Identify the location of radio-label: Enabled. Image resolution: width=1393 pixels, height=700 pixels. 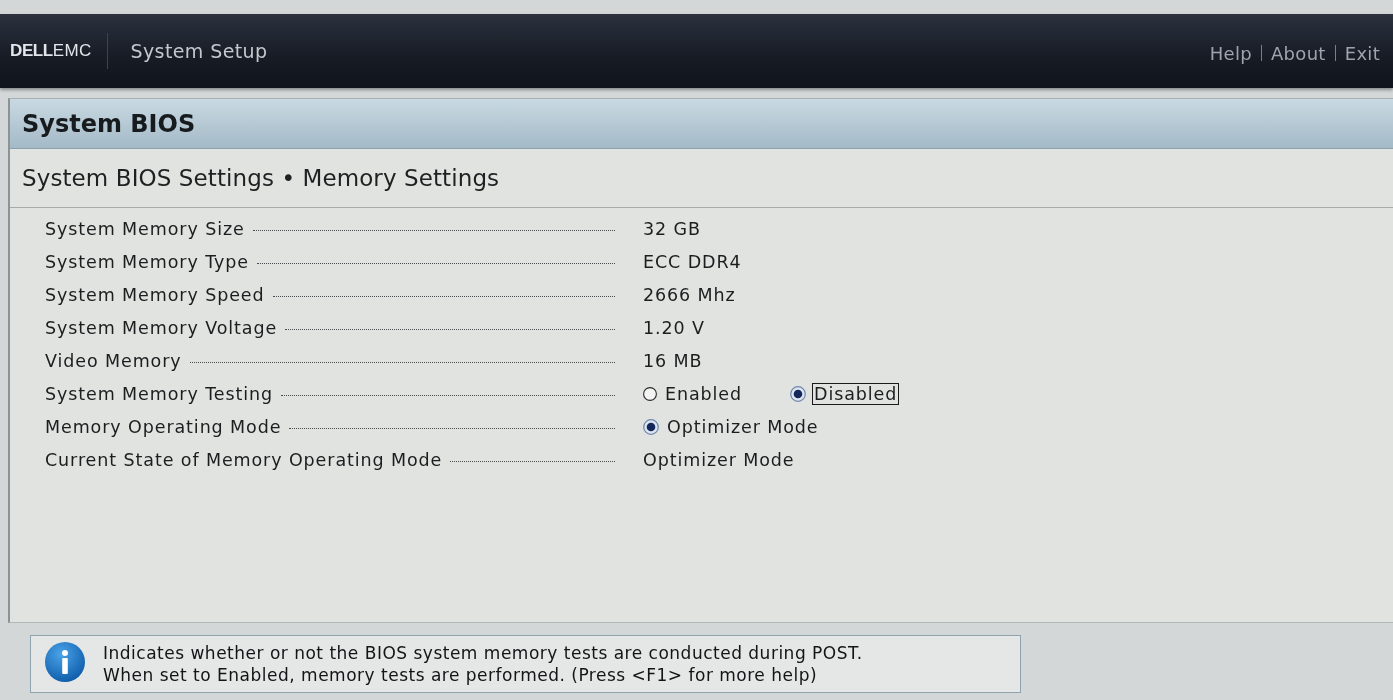
(704, 393).